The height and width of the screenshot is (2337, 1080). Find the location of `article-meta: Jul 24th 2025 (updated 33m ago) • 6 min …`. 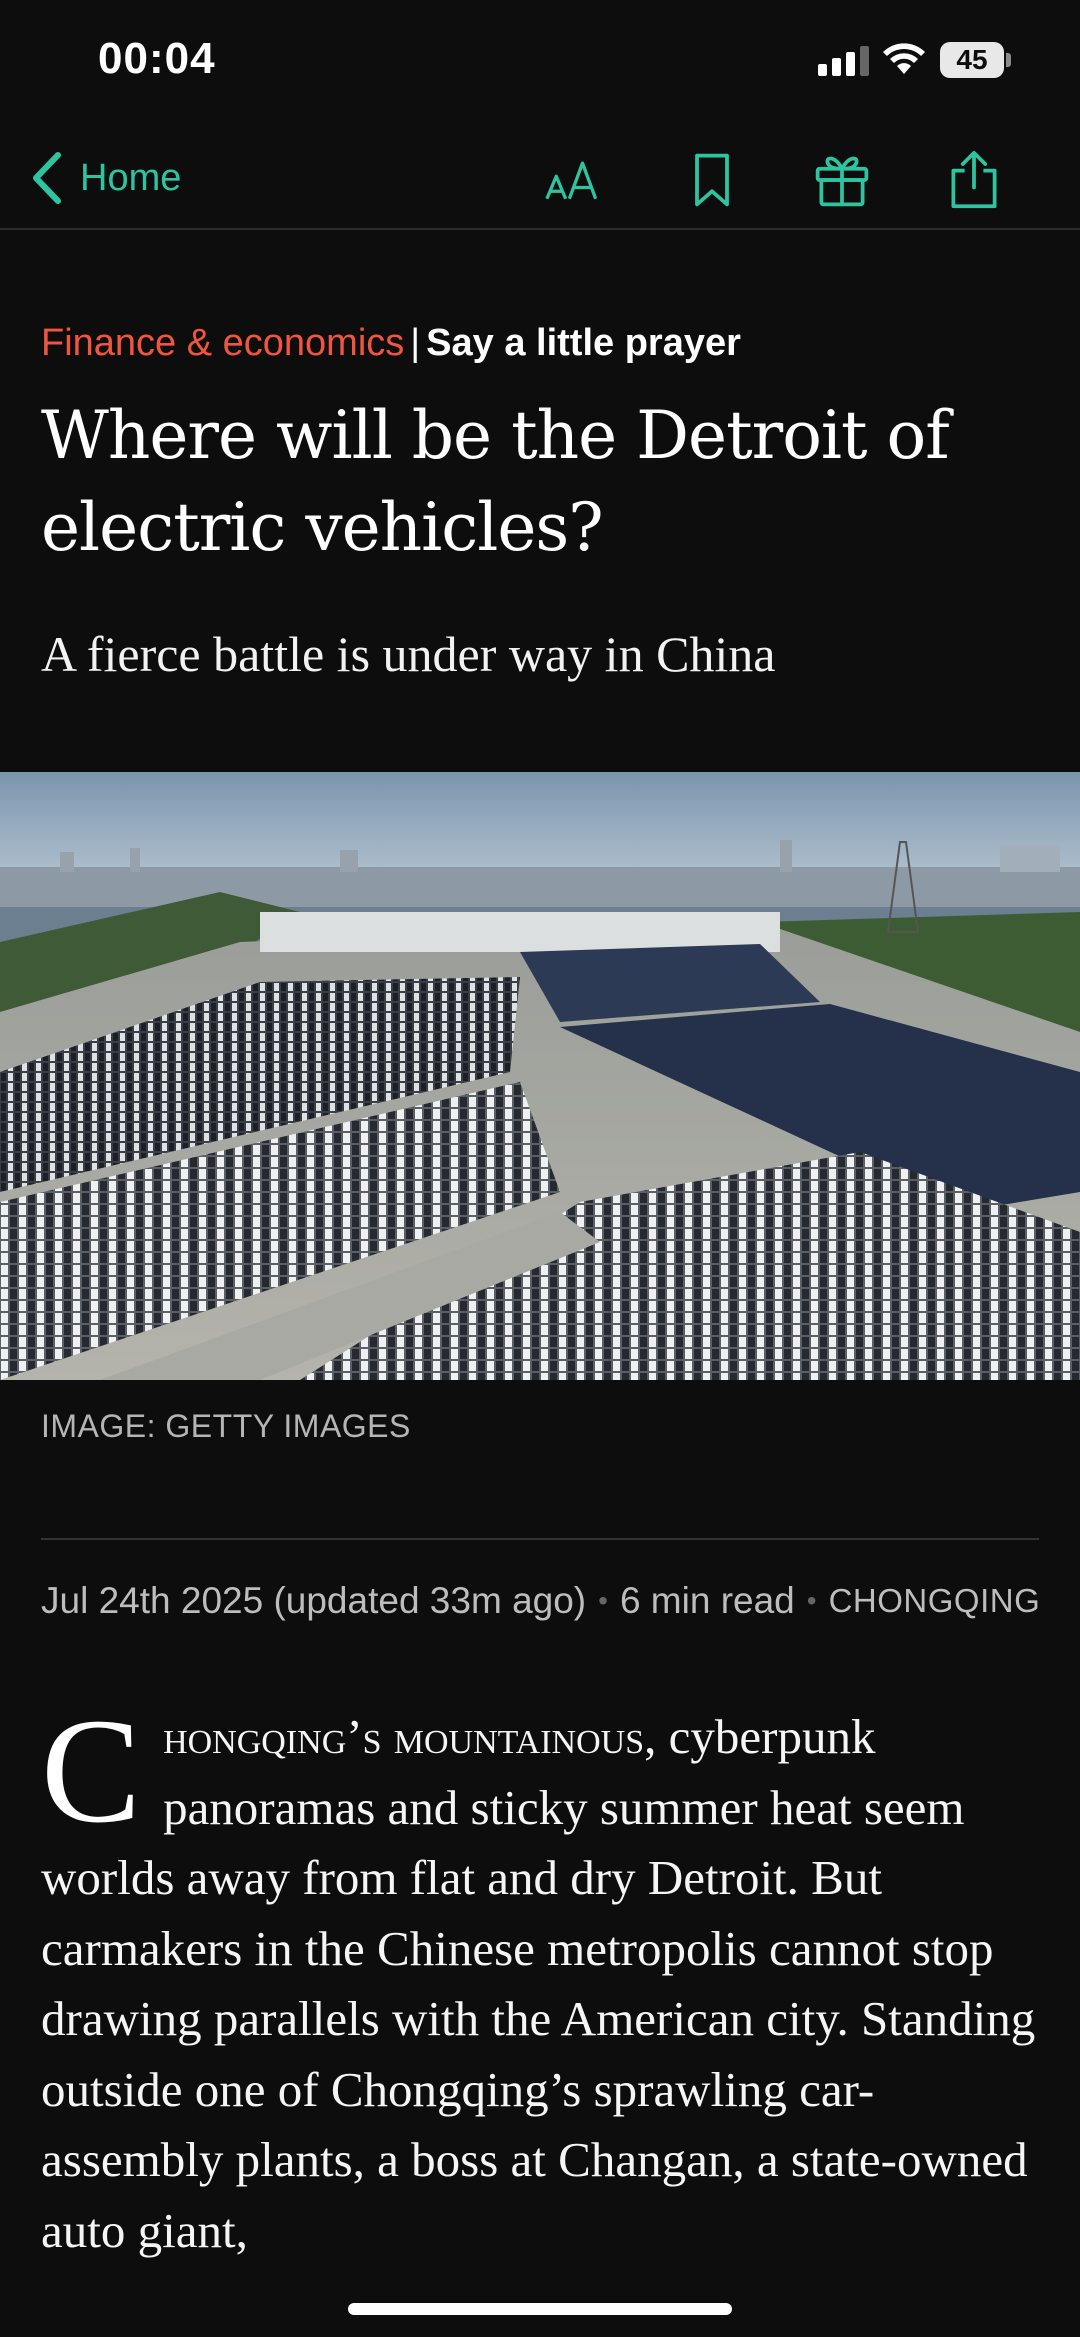

article-meta: Jul 24th 2025 (updated 33m ago) • 6 min … is located at coordinates (540, 1601).